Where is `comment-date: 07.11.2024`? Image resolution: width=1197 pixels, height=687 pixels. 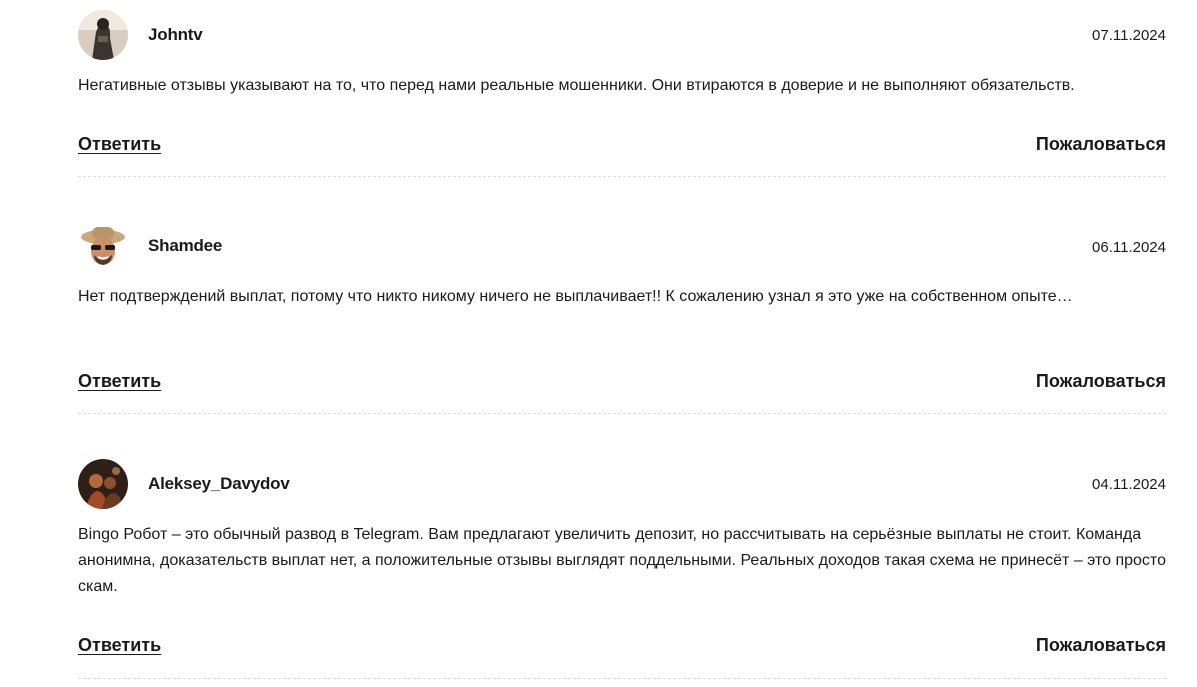
comment-date: 07.11.2024 is located at coordinates (1129, 35).